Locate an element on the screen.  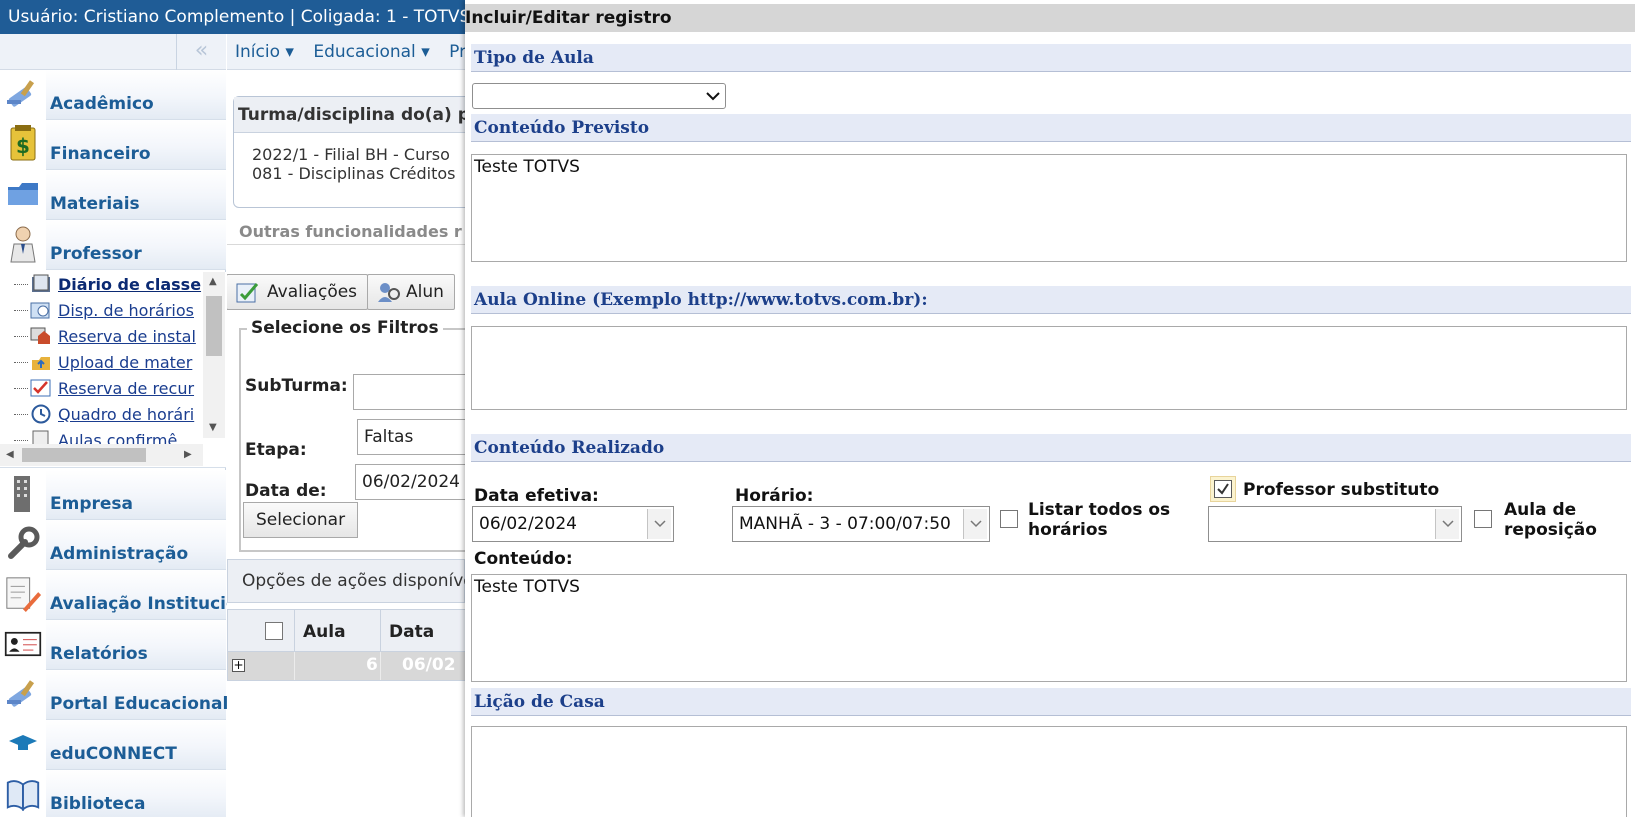
conteudo-previsto-textarea: Teste TOTVS is located at coordinates (1049, 208).